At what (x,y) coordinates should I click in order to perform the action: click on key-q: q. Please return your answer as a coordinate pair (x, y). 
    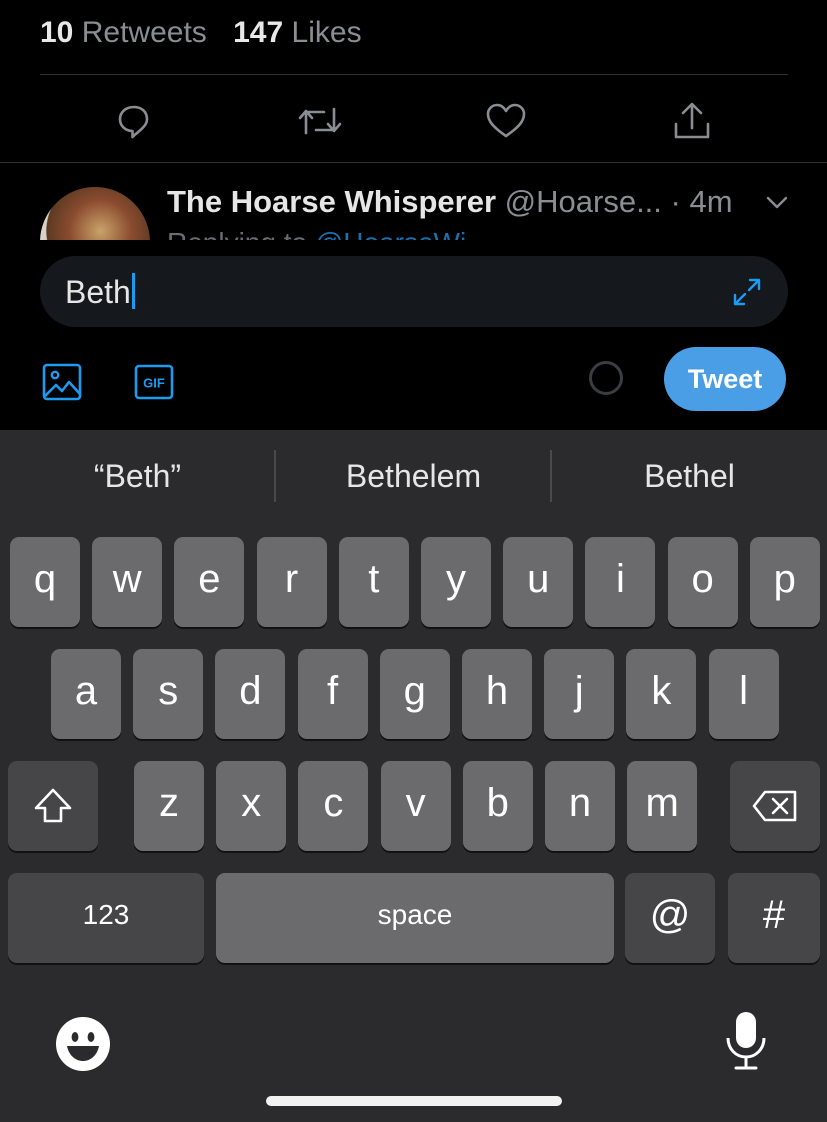
    Looking at the image, I should click on (45, 582).